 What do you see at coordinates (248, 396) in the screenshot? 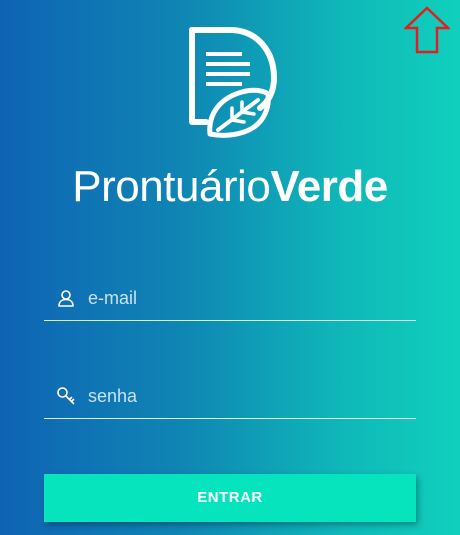
I see `password-input` at bounding box center [248, 396].